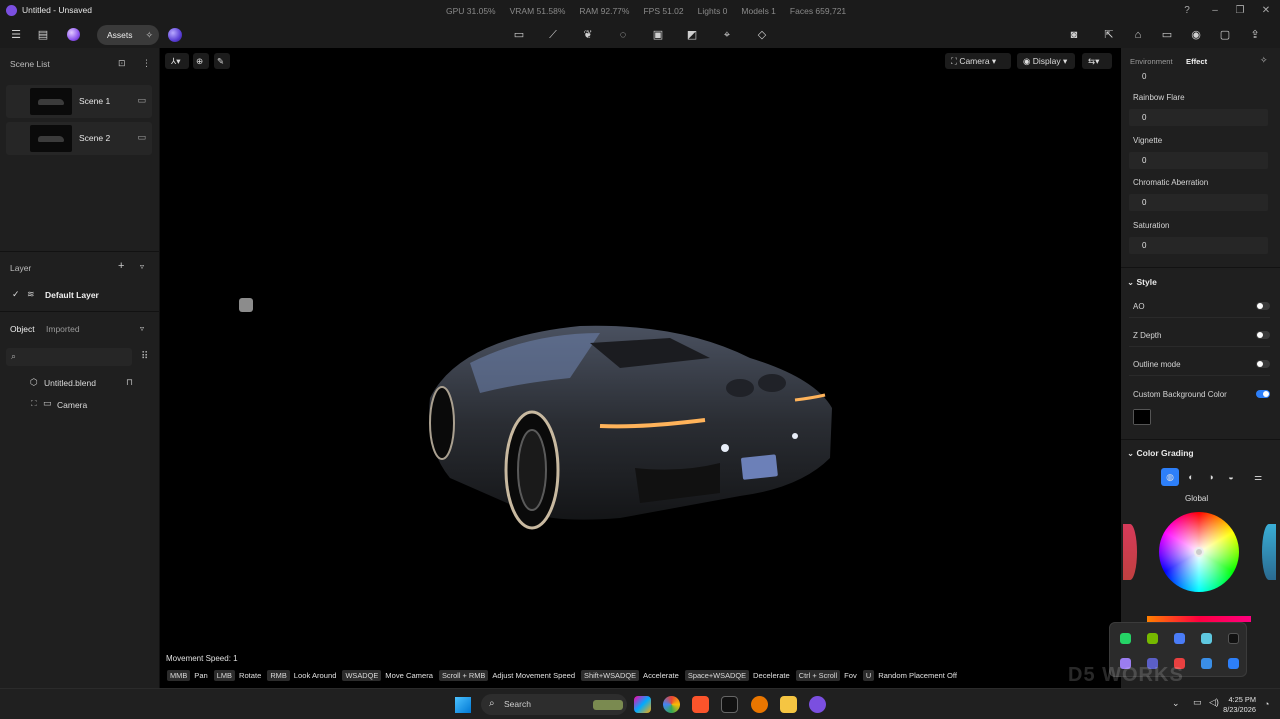  What do you see at coordinates (144, 356) in the screenshot?
I see `grid-view-icon: ⠿` at bounding box center [144, 356].